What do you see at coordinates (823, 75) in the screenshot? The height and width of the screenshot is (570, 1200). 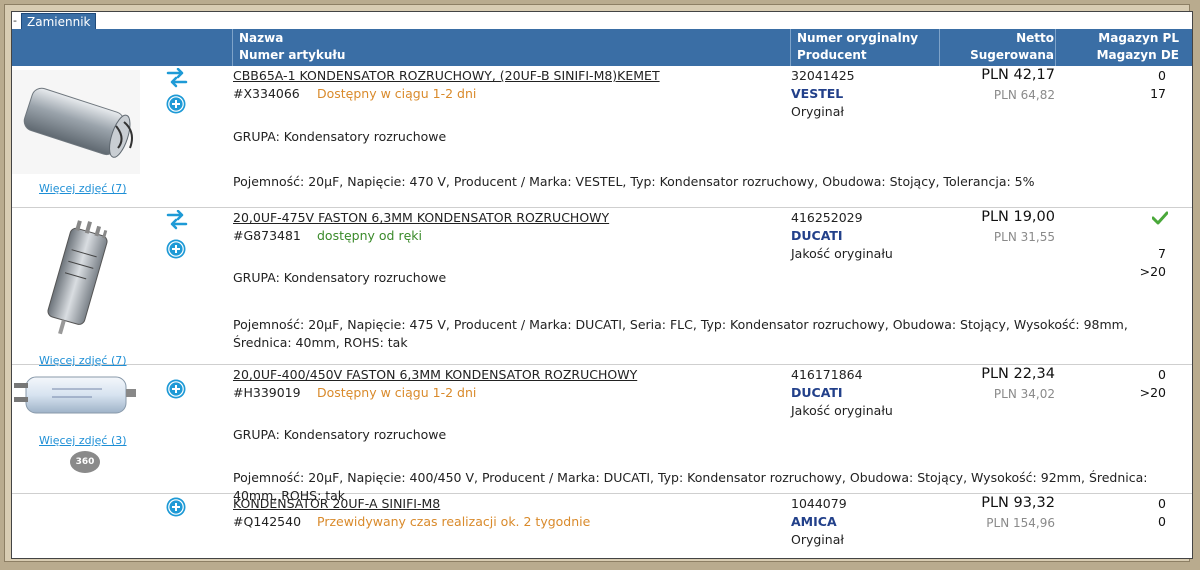 I see `original-number: 32041425` at bounding box center [823, 75].